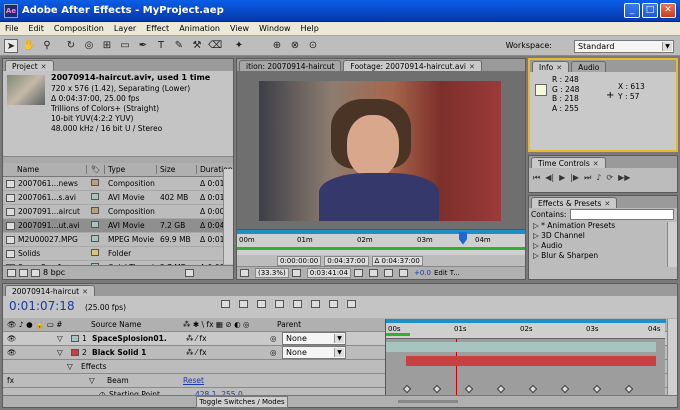 The height and width of the screenshot is (410, 680). I want to click on menu-composition: Composition, so click(79, 28).